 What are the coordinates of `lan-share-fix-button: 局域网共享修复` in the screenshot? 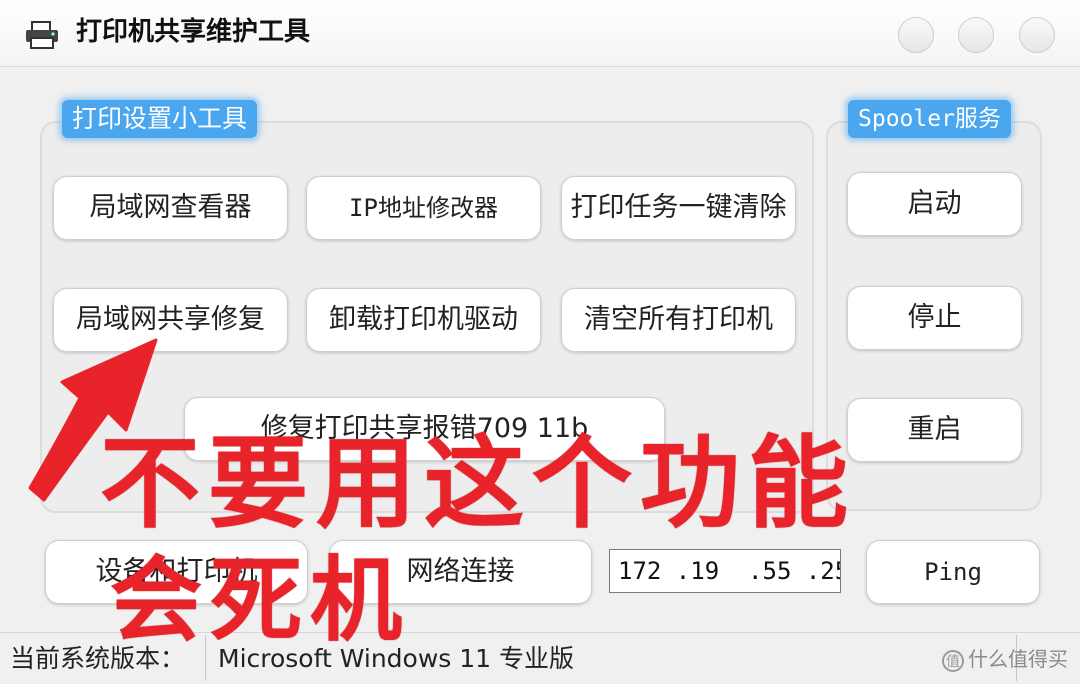 It's located at (170, 320).